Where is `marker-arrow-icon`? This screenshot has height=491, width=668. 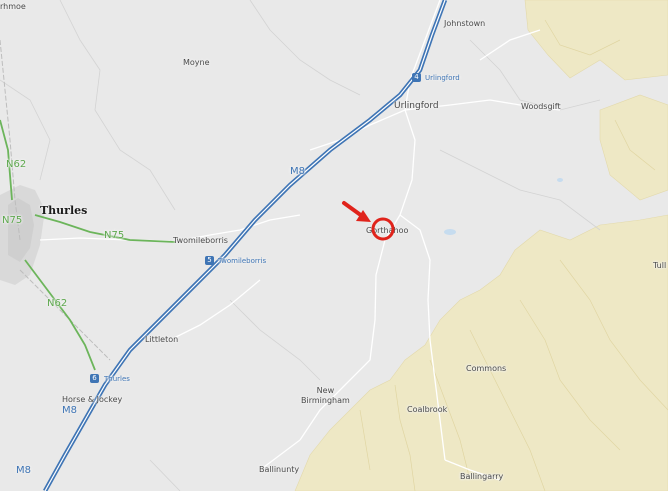
marker-arrow-icon is located at coordinates (356, 211).